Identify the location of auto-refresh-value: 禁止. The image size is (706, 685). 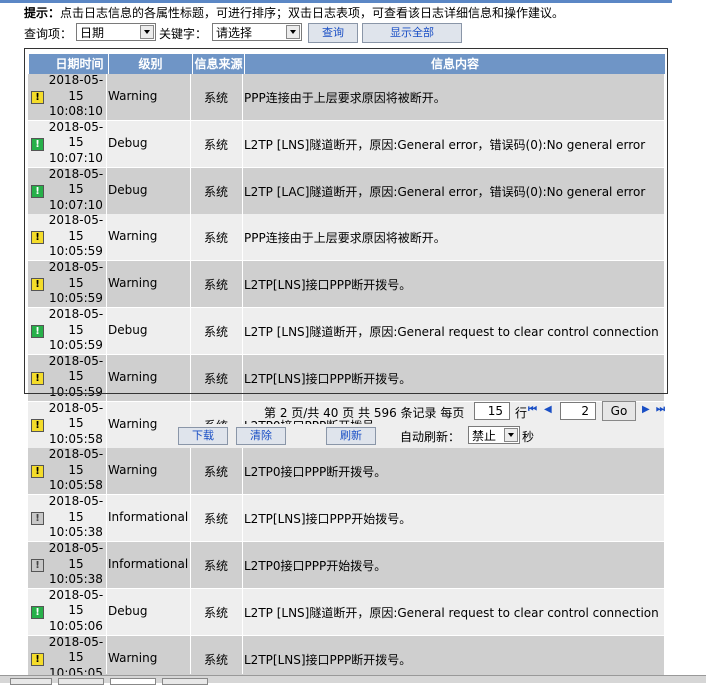
(484, 436).